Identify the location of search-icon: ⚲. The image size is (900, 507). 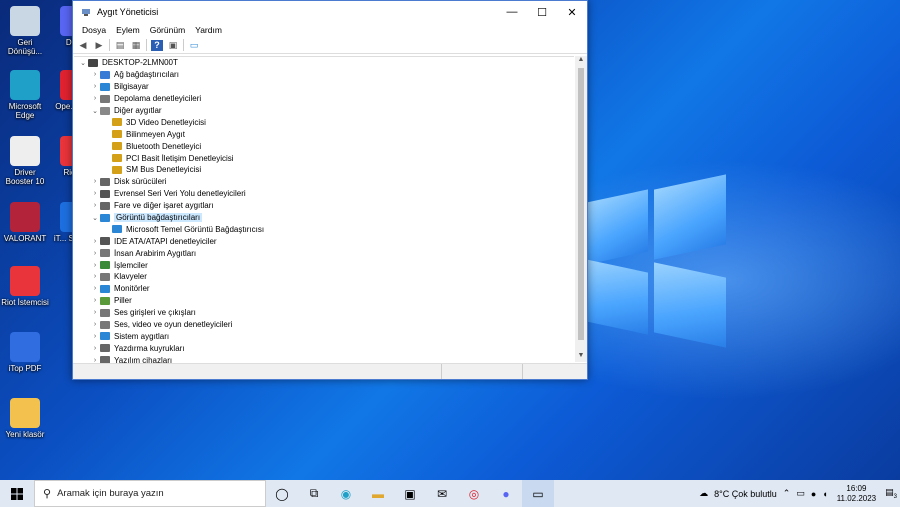
(47, 494).